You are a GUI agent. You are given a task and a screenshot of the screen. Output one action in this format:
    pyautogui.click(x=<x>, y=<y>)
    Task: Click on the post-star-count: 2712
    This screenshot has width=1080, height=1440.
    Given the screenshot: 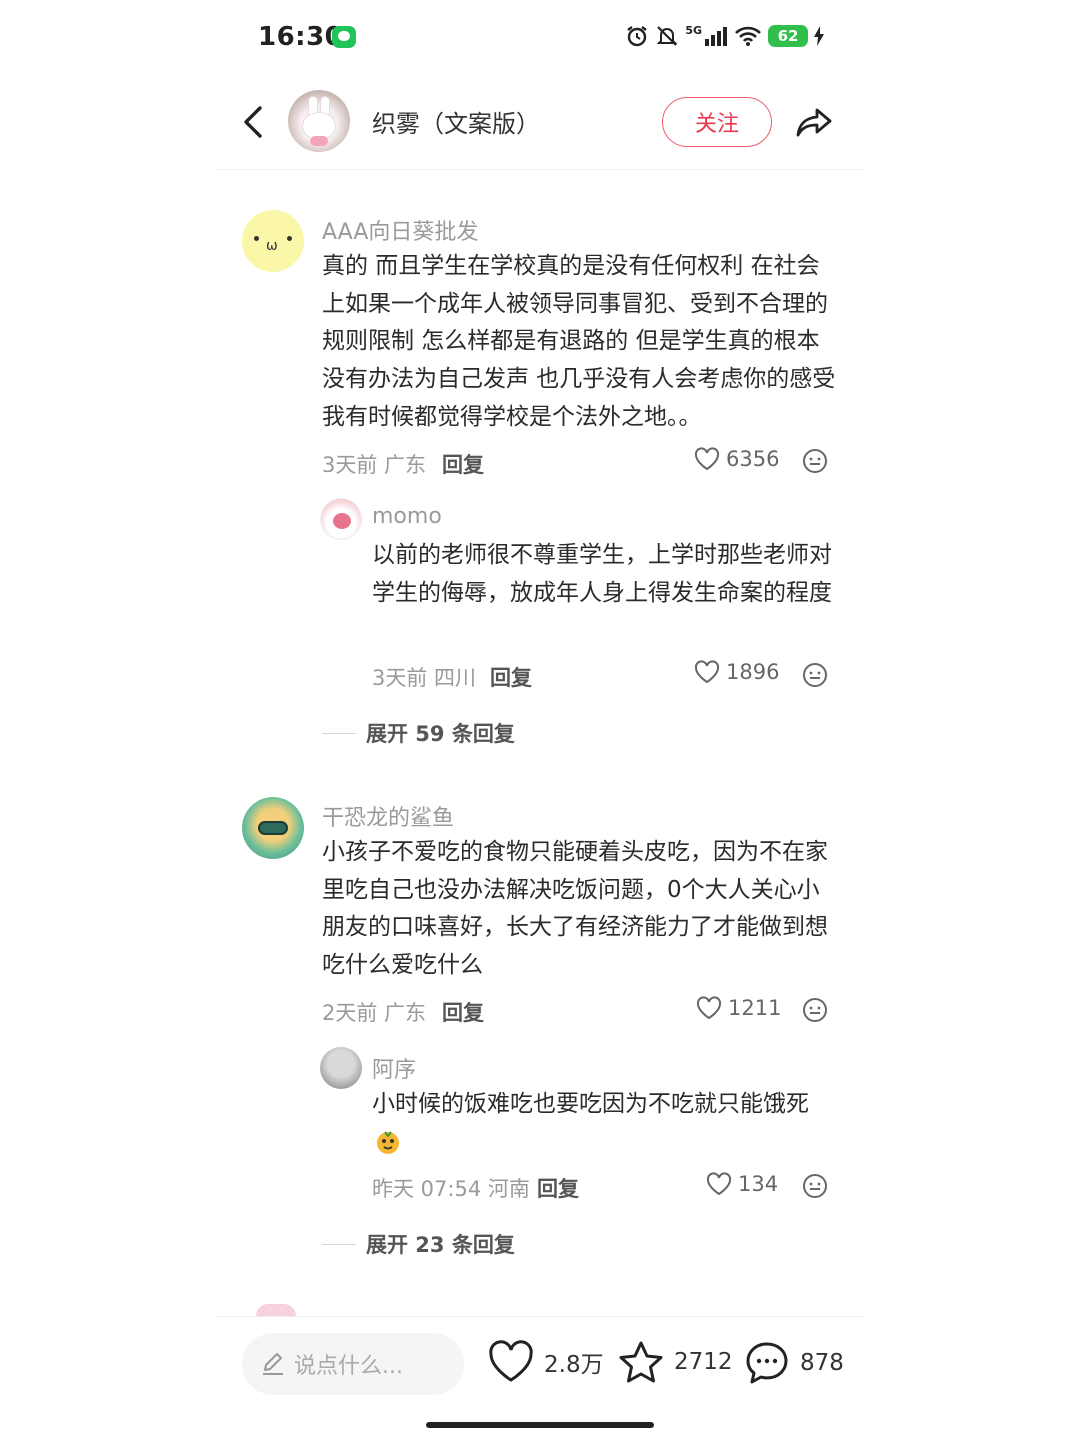 What is the action you would take?
    pyautogui.click(x=703, y=1362)
    